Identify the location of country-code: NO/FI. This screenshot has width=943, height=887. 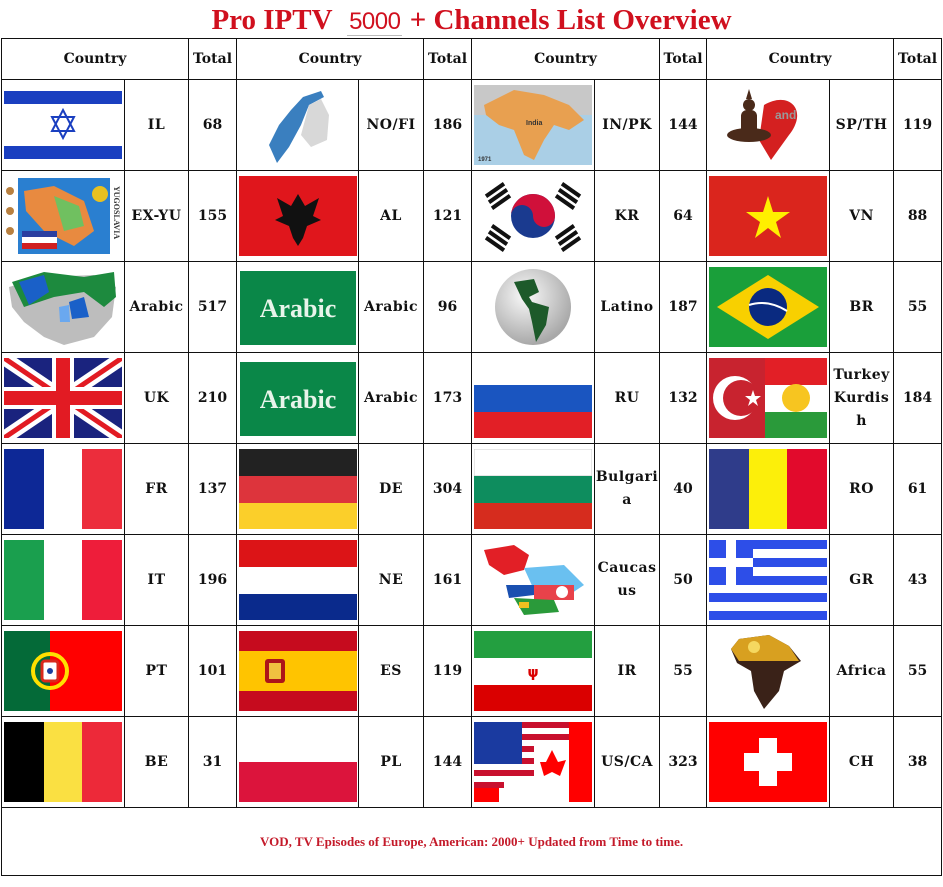
(391, 125).